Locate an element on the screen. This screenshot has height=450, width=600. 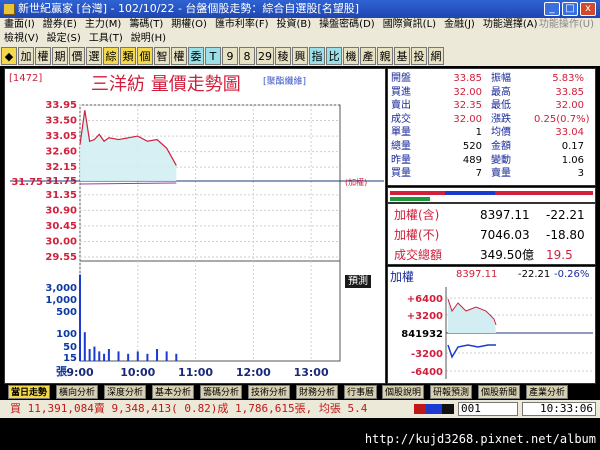
toolbar-button-24: 投 is located at coordinates (419, 56).